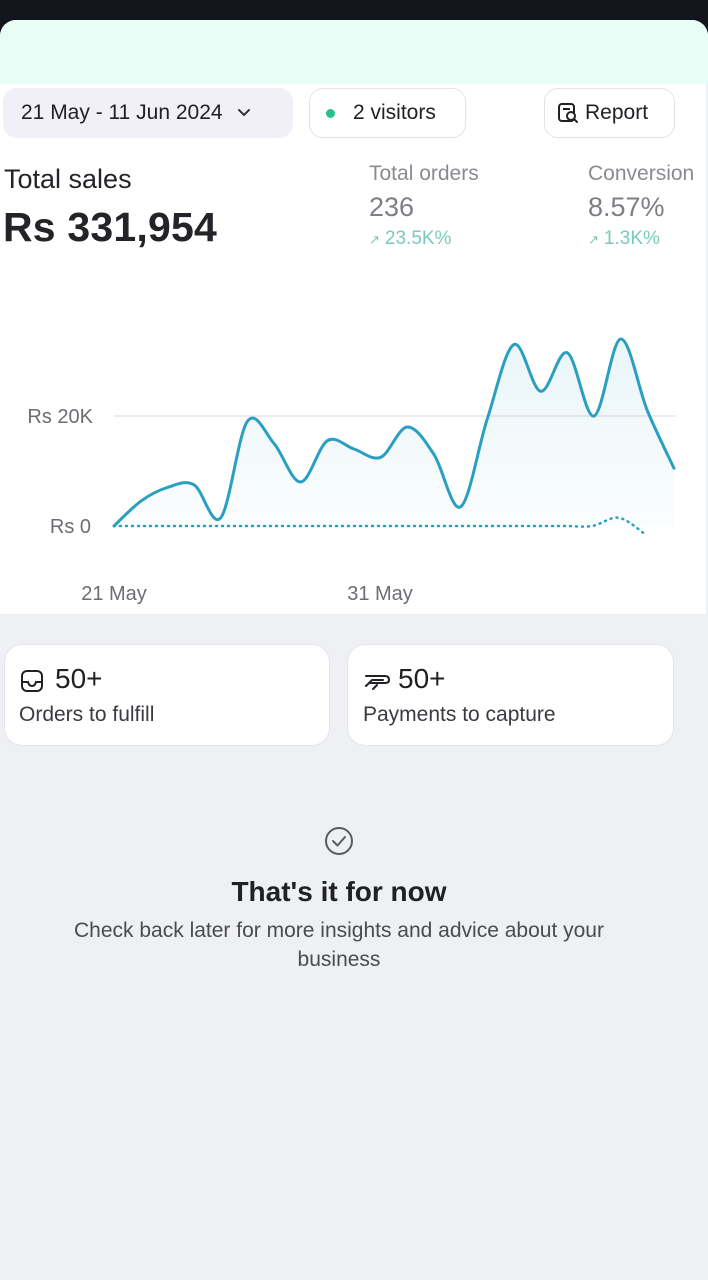  I want to click on y-tick-label: Rs 20K, so click(60, 417).